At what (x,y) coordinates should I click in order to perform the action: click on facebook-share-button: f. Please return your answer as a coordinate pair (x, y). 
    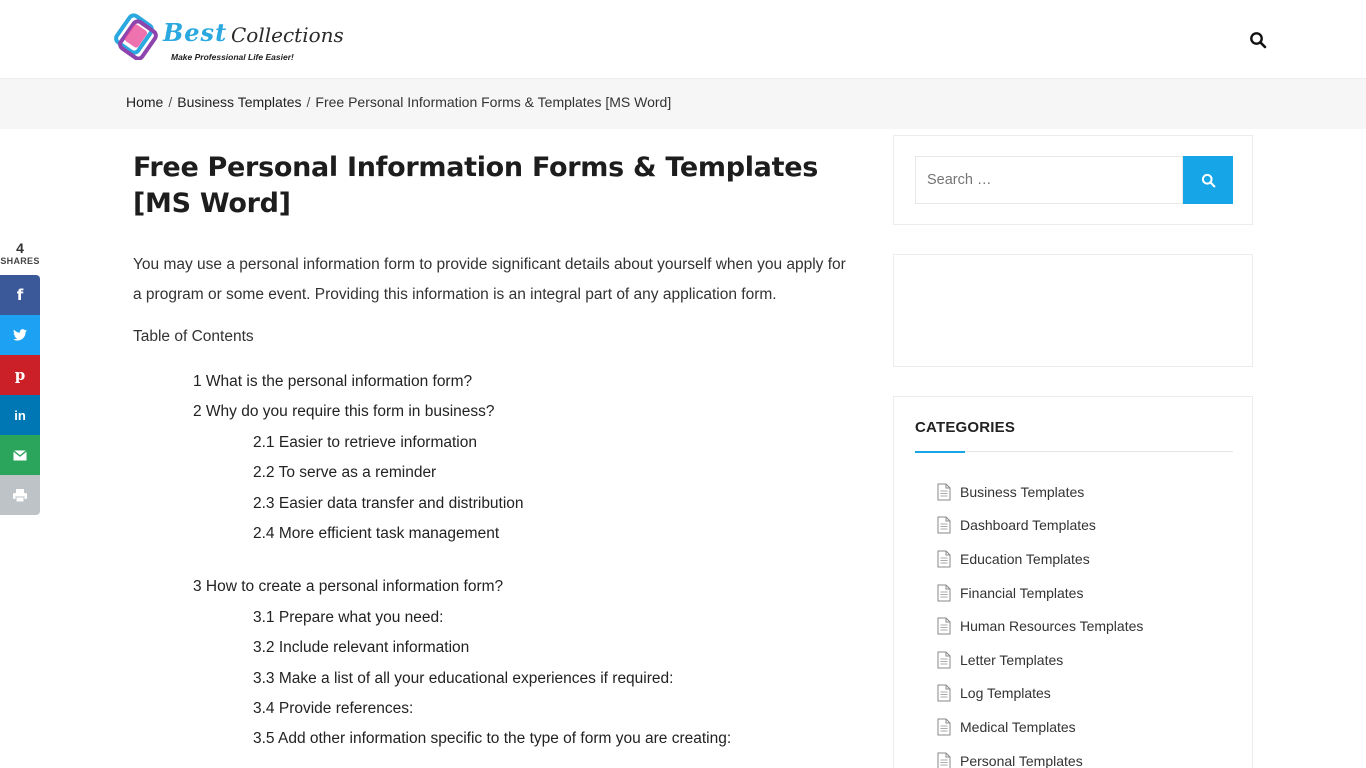
    Looking at the image, I should click on (20, 295).